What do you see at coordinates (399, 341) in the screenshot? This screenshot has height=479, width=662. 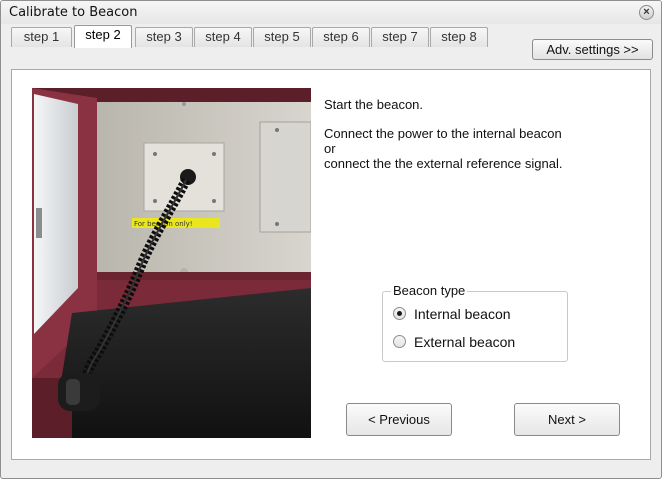 I see `radio-unchecked-icon` at bounding box center [399, 341].